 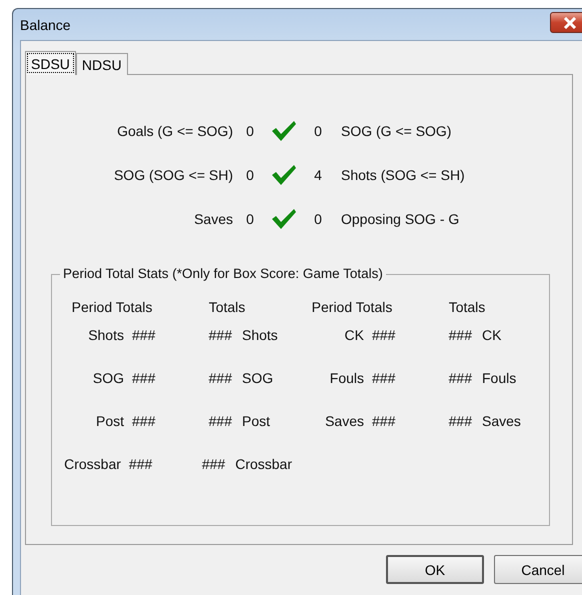 I want to click on stat-label: SOG (SOG <= SH), so click(x=172, y=175).